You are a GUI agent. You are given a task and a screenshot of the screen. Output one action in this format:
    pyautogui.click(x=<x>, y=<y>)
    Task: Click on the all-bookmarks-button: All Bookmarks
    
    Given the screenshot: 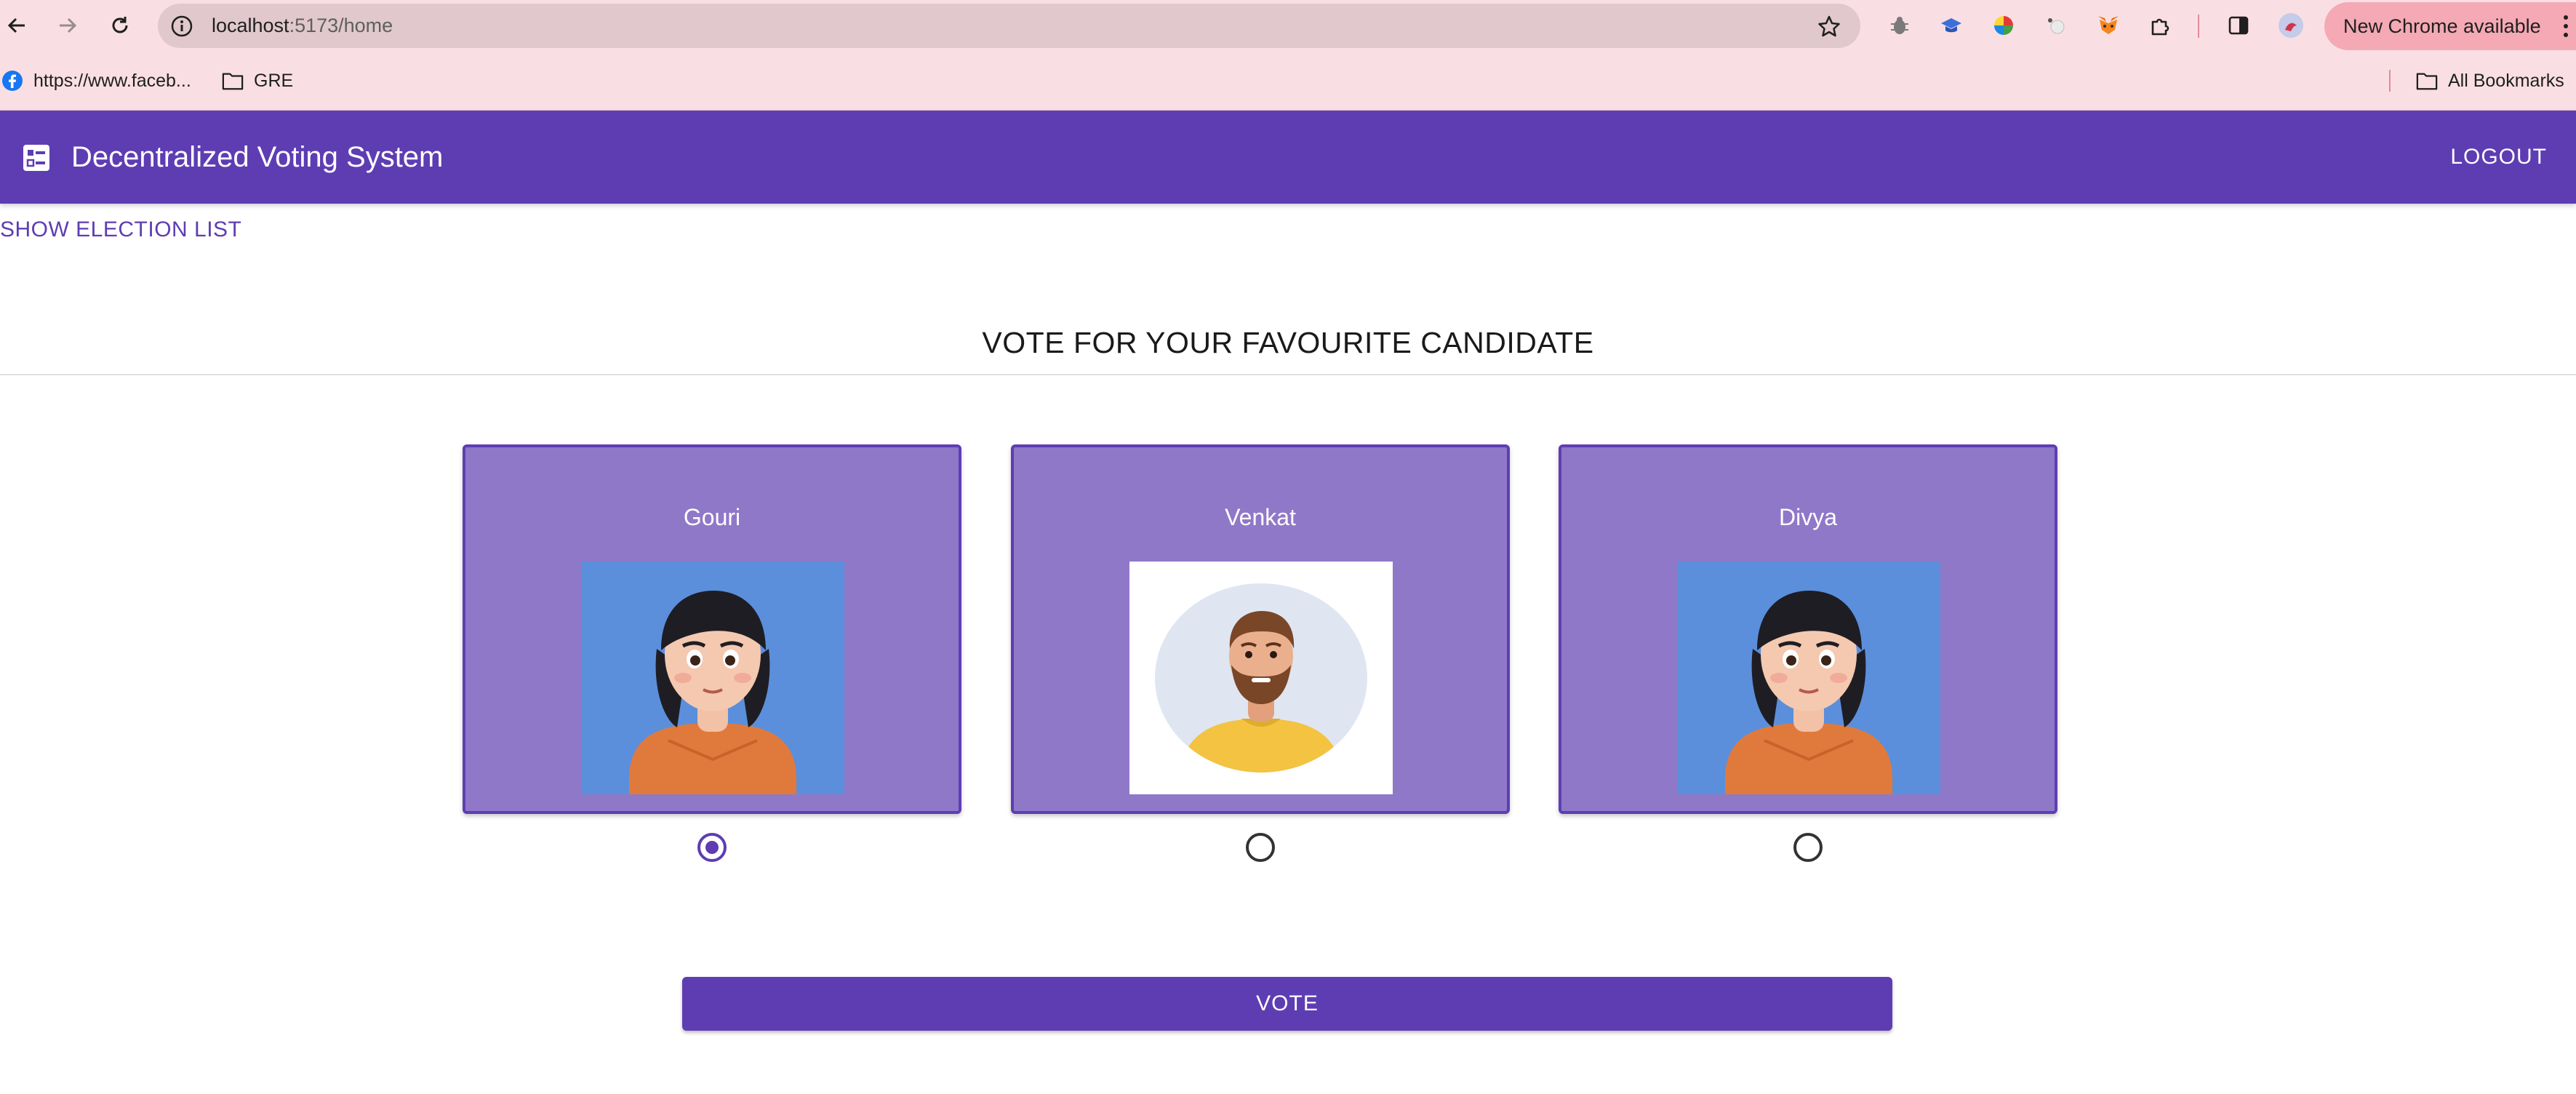 What is the action you would take?
    pyautogui.click(x=2490, y=81)
    